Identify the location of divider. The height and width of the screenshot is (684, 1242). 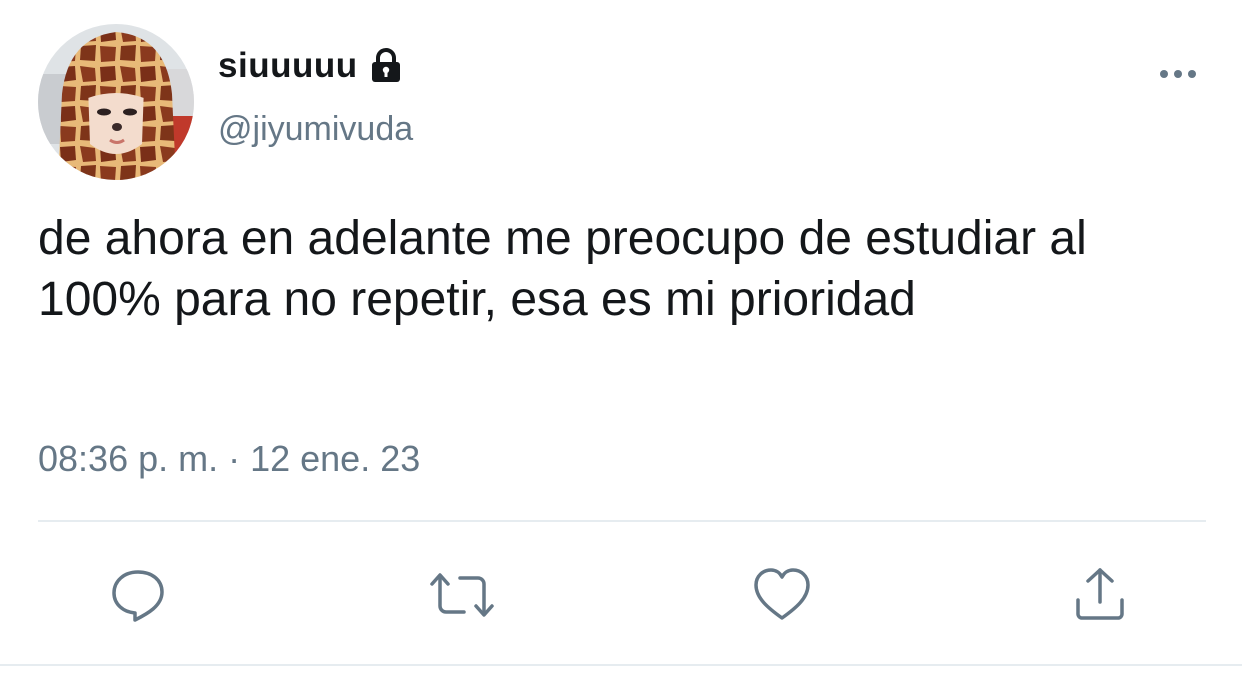
(622, 521).